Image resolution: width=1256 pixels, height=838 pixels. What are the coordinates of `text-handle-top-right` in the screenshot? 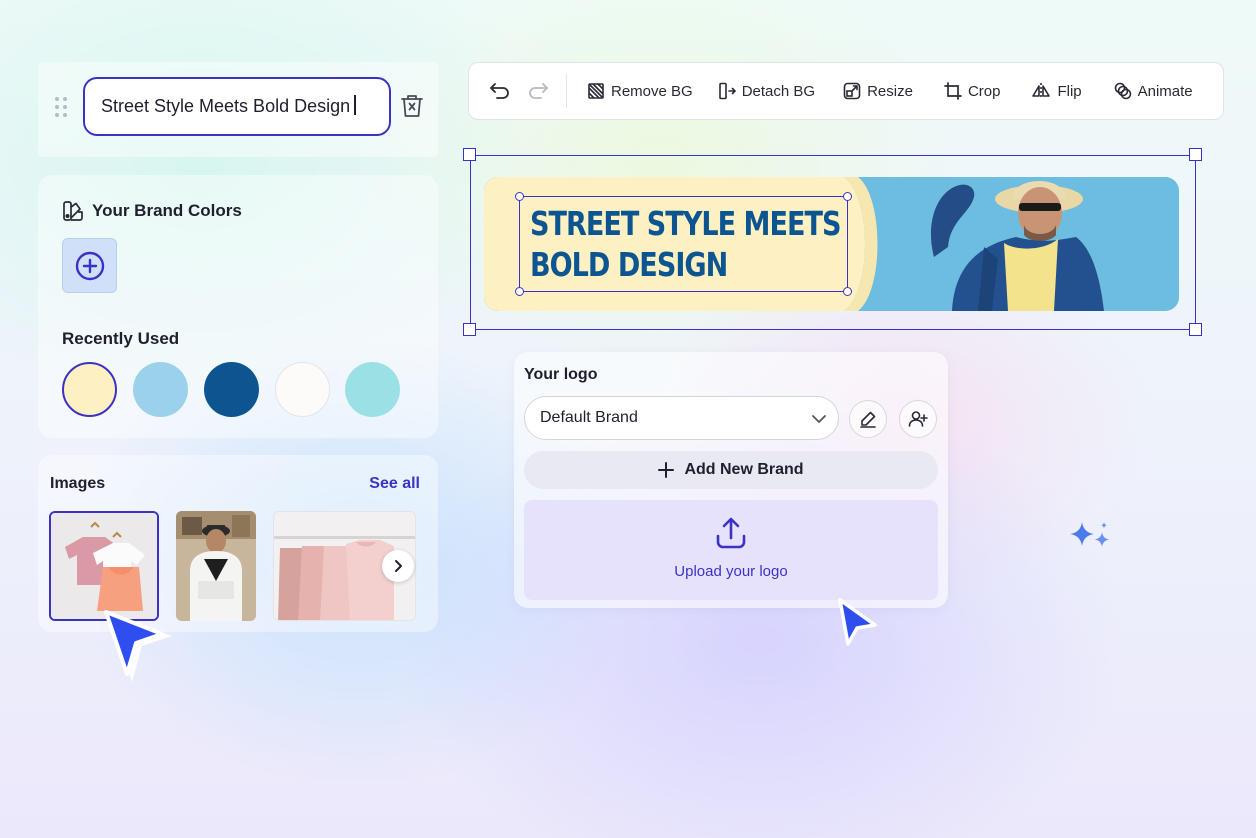 It's located at (847, 196).